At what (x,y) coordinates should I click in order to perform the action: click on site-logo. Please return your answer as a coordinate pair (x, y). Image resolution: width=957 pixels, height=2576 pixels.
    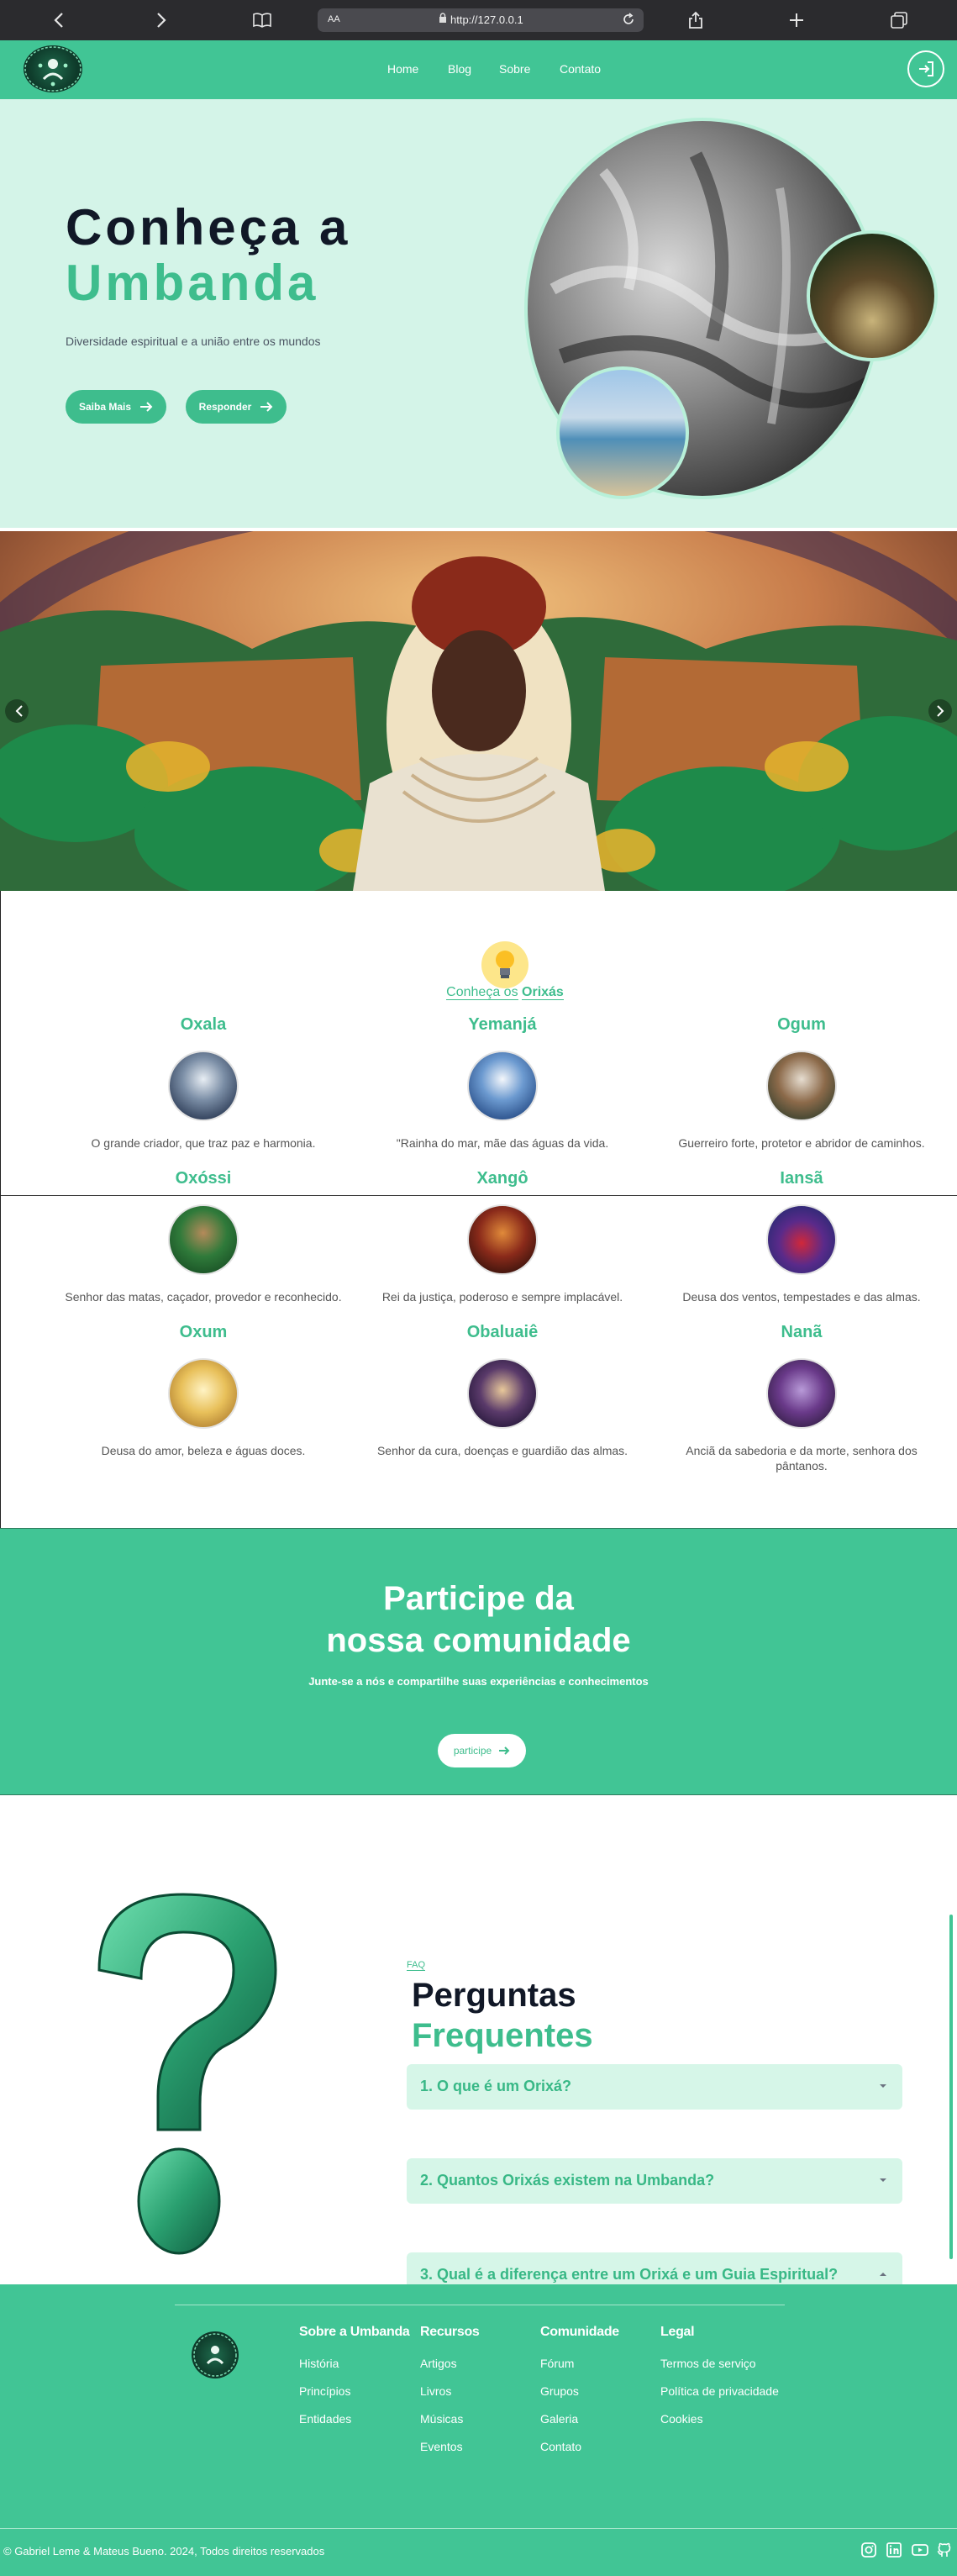
    Looking at the image, I should click on (53, 68).